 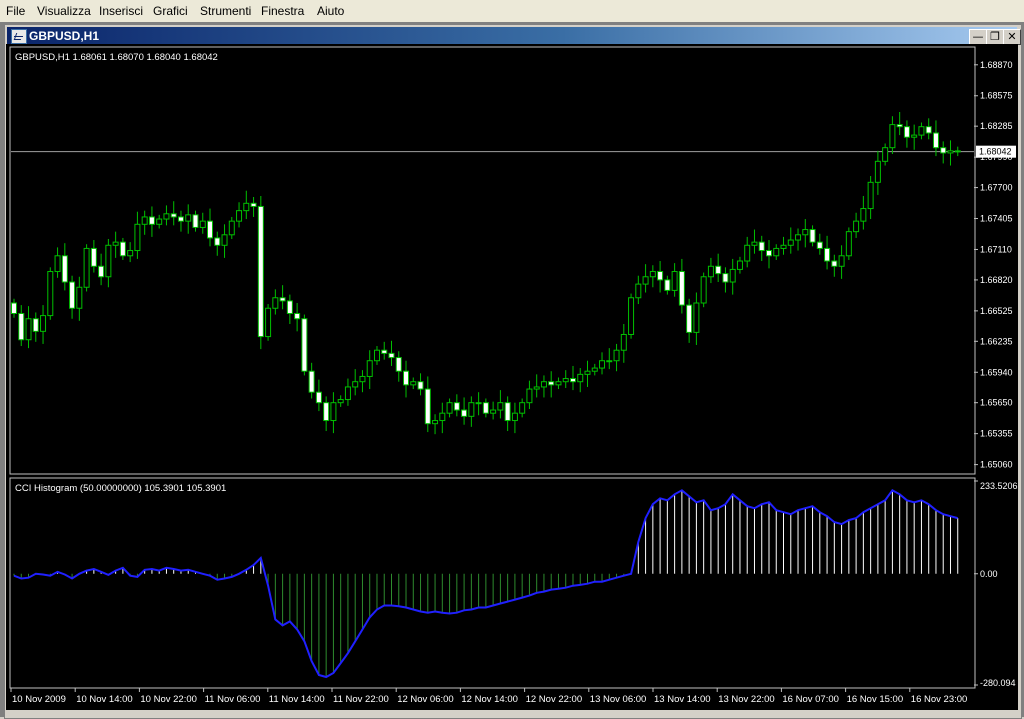 What do you see at coordinates (425, 699) in the screenshot?
I see `time-tick-label: 12 Nov 06:00` at bounding box center [425, 699].